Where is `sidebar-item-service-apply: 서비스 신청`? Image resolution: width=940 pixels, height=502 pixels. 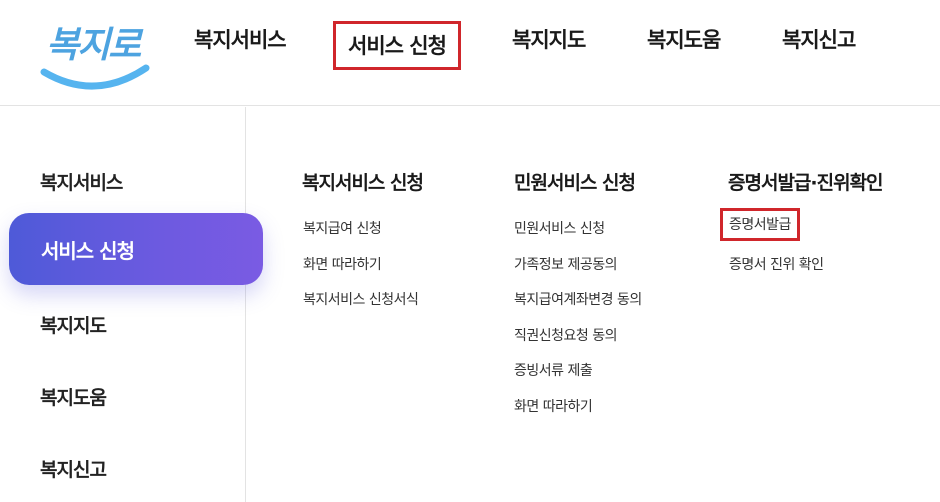
sidebar-item-service-apply: 서비스 신청 is located at coordinates (136, 249).